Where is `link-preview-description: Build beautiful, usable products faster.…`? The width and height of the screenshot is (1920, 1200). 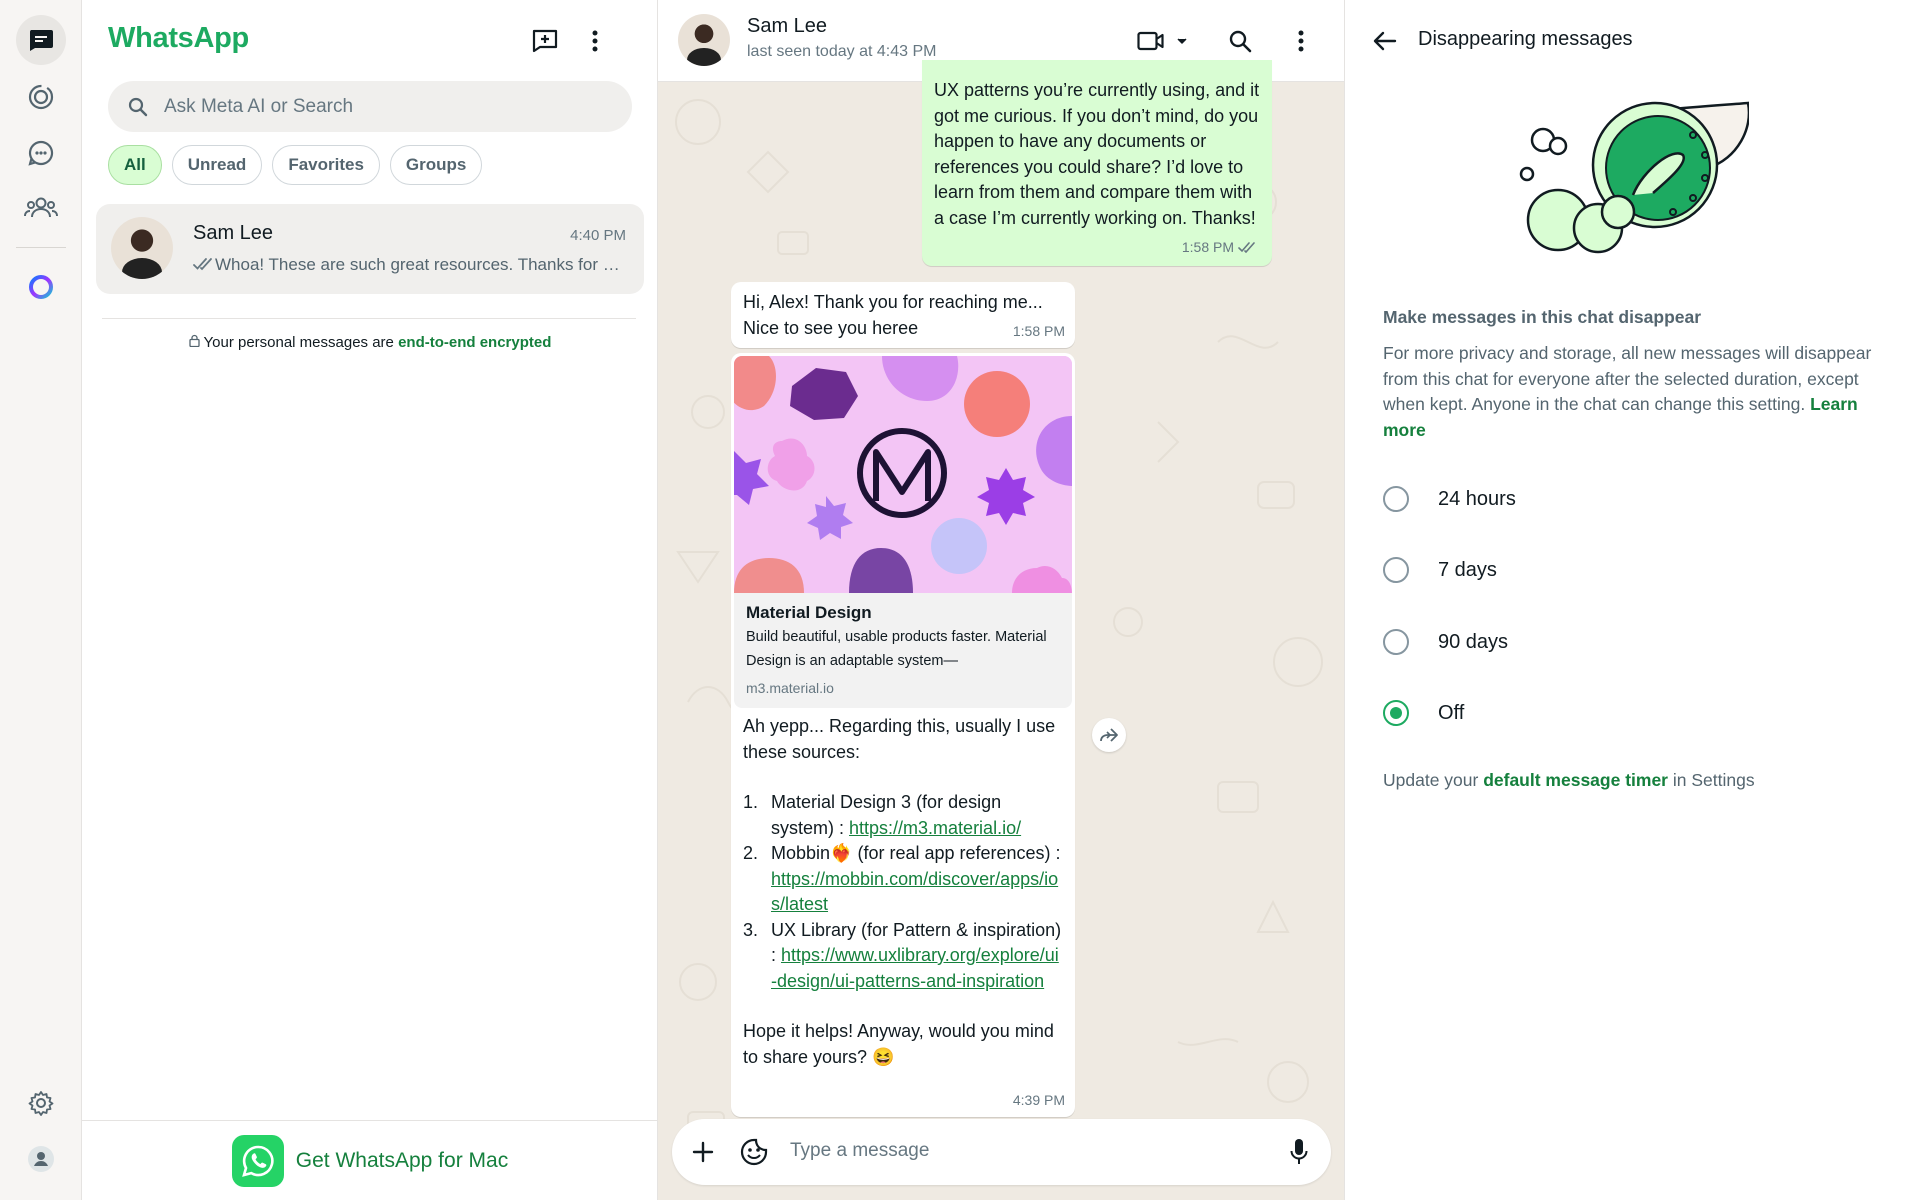
link-preview-description: Build beautiful, usable products faster.… is located at coordinates (896, 649).